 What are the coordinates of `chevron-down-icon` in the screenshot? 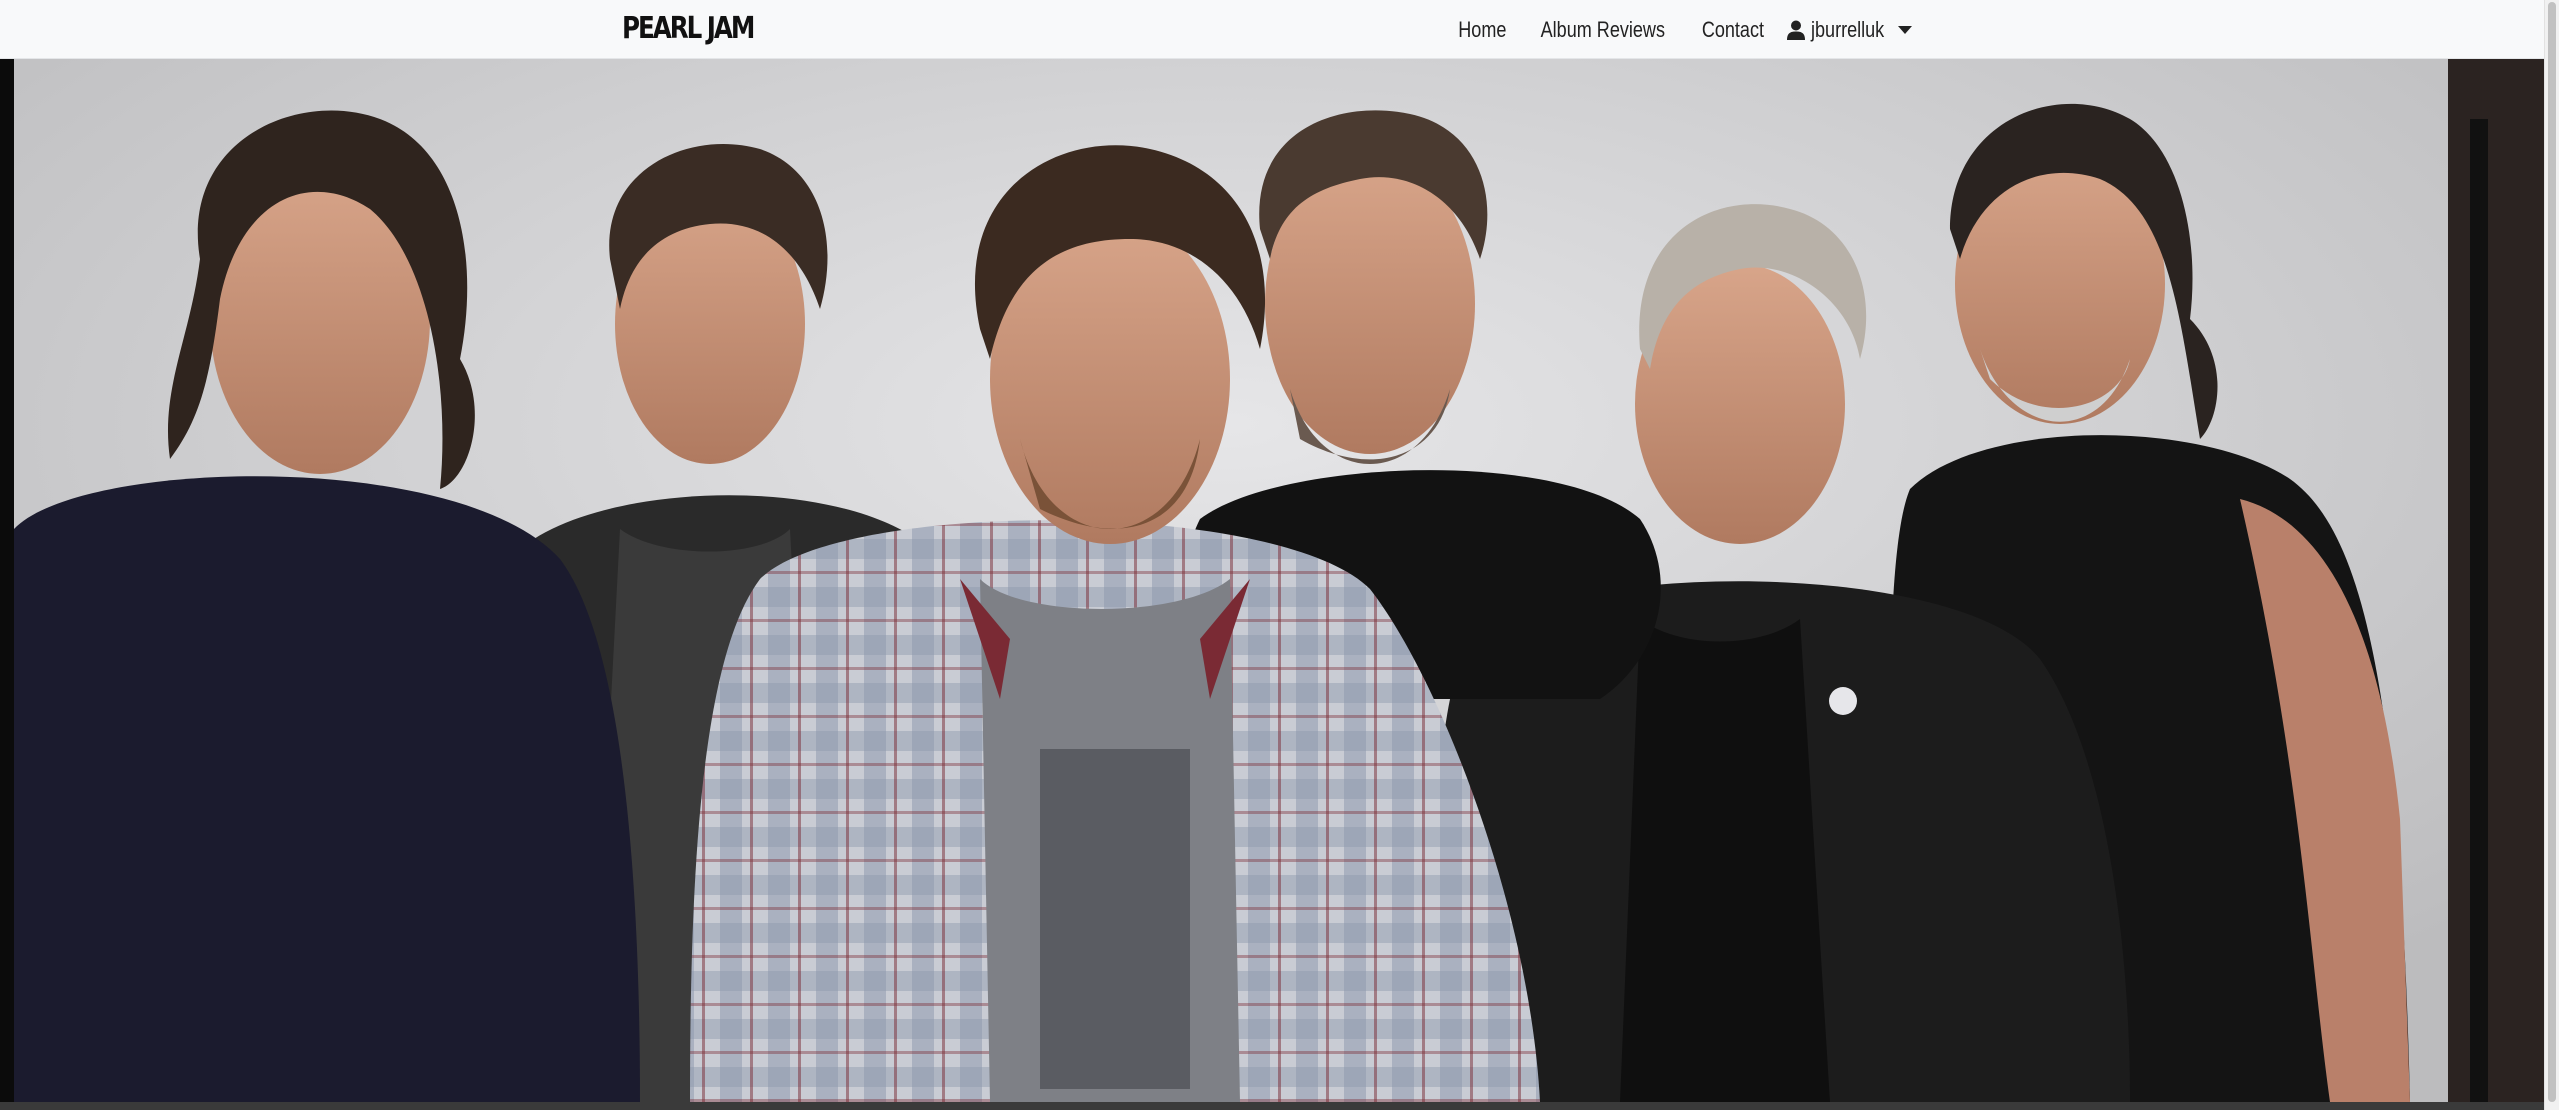 It's located at (1905, 29).